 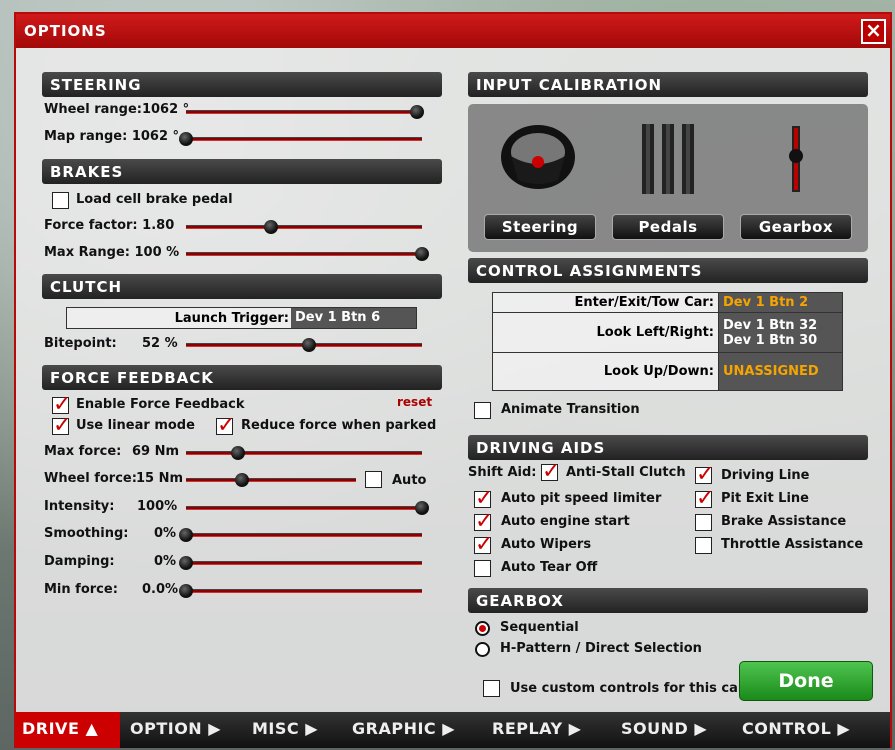 What do you see at coordinates (668, 227) in the screenshot?
I see `pedals-calibrate-button: Pedals` at bounding box center [668, 227].